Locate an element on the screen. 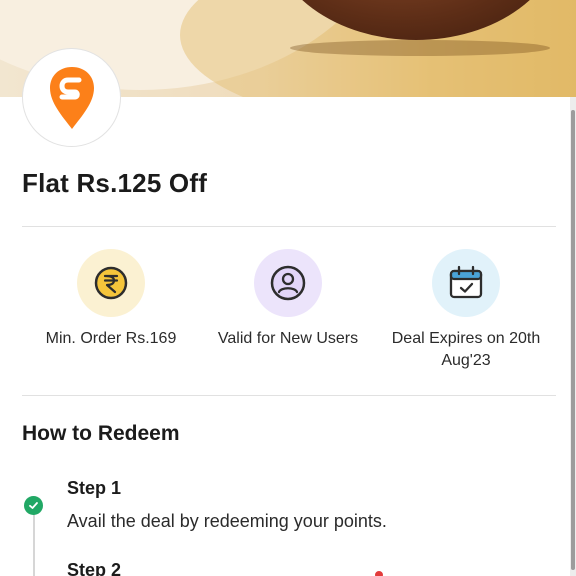 Image resolution: width=576 pixels, height=576 pixels. feature-min-order: Min. Order Rs.169 is located at coordinates (111, 299).